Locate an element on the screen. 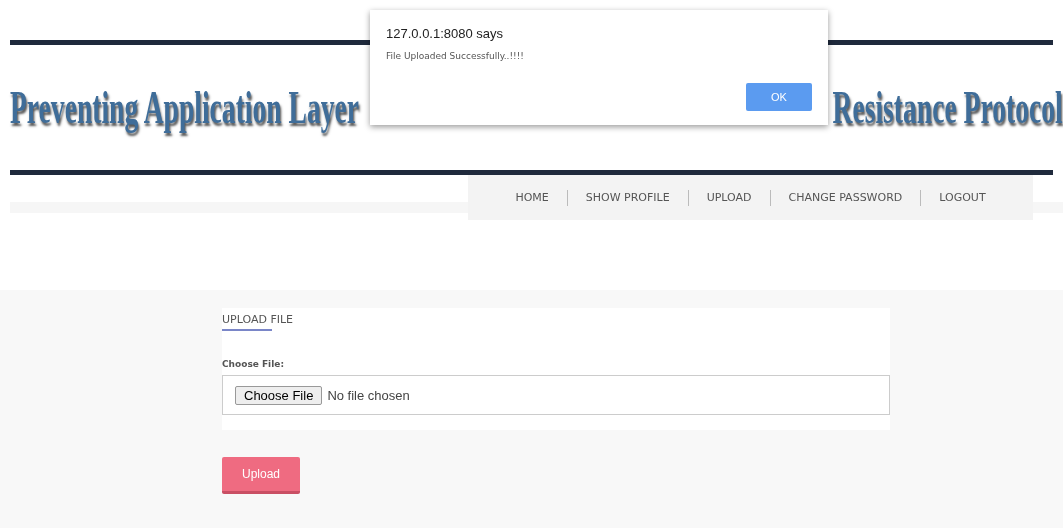 This screenshot has height=528, width=1063. file-input-field: Choose File No file chosen is located at coordinates (556, 395).